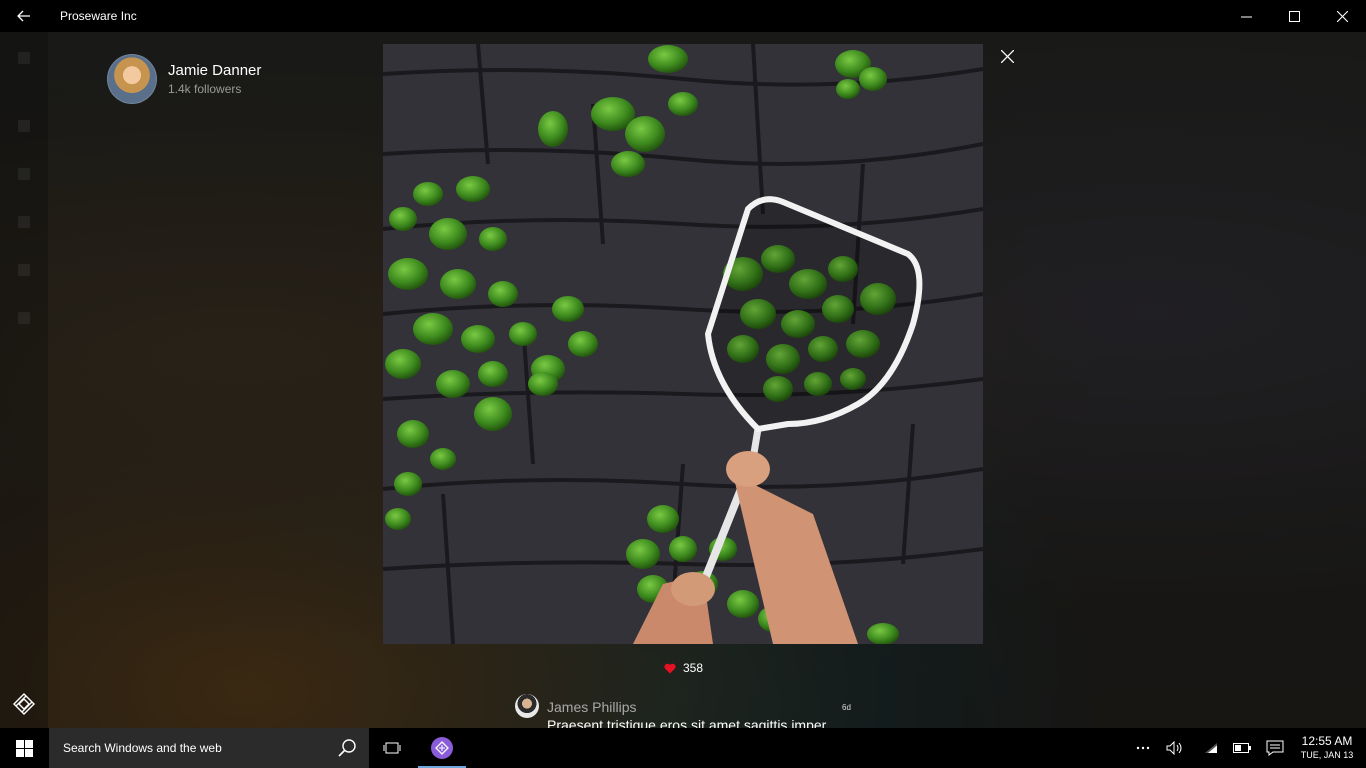 The image size is (1366, 768). I want to click on minimize-icon, so click(1246, 16).